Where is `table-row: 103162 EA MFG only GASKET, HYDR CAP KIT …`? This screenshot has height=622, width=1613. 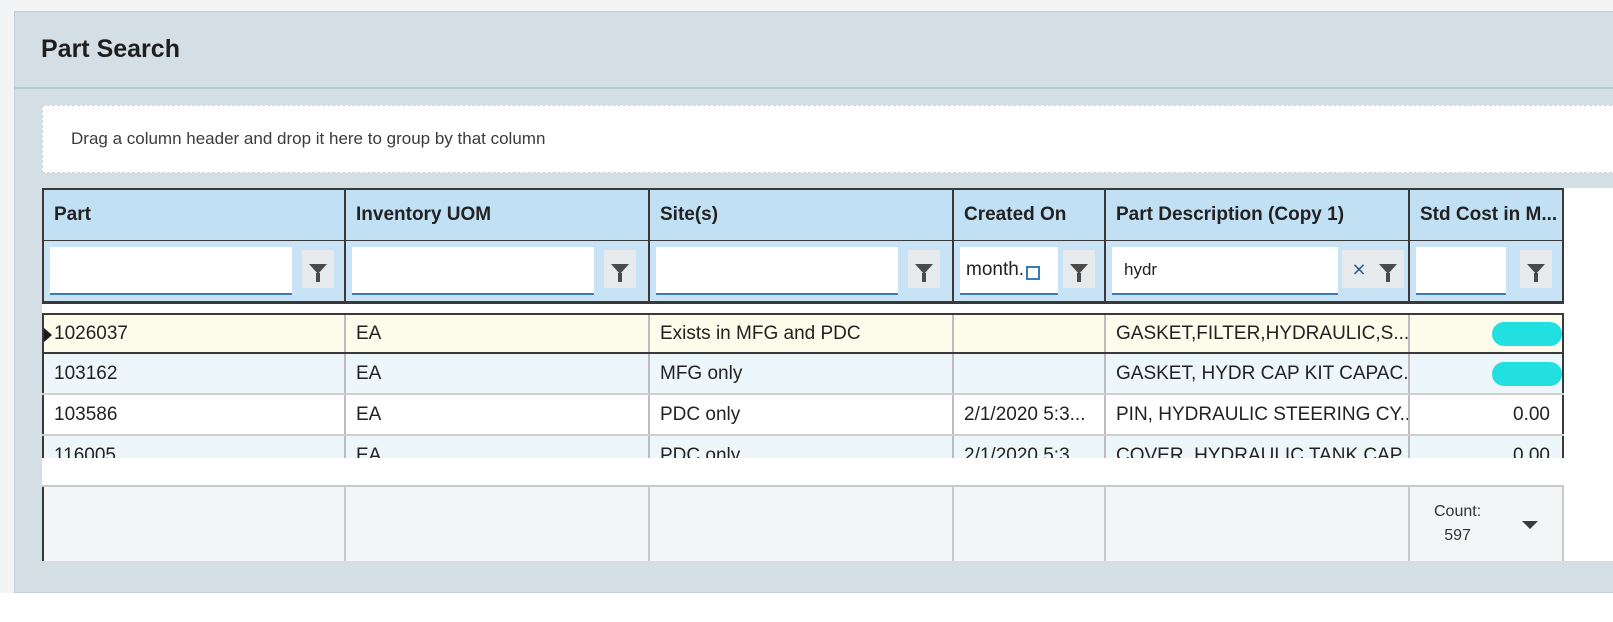
table-row: 103162 EA MFG only GASKET, HYDR CAP KIT … is located at coordinates (803, 374).